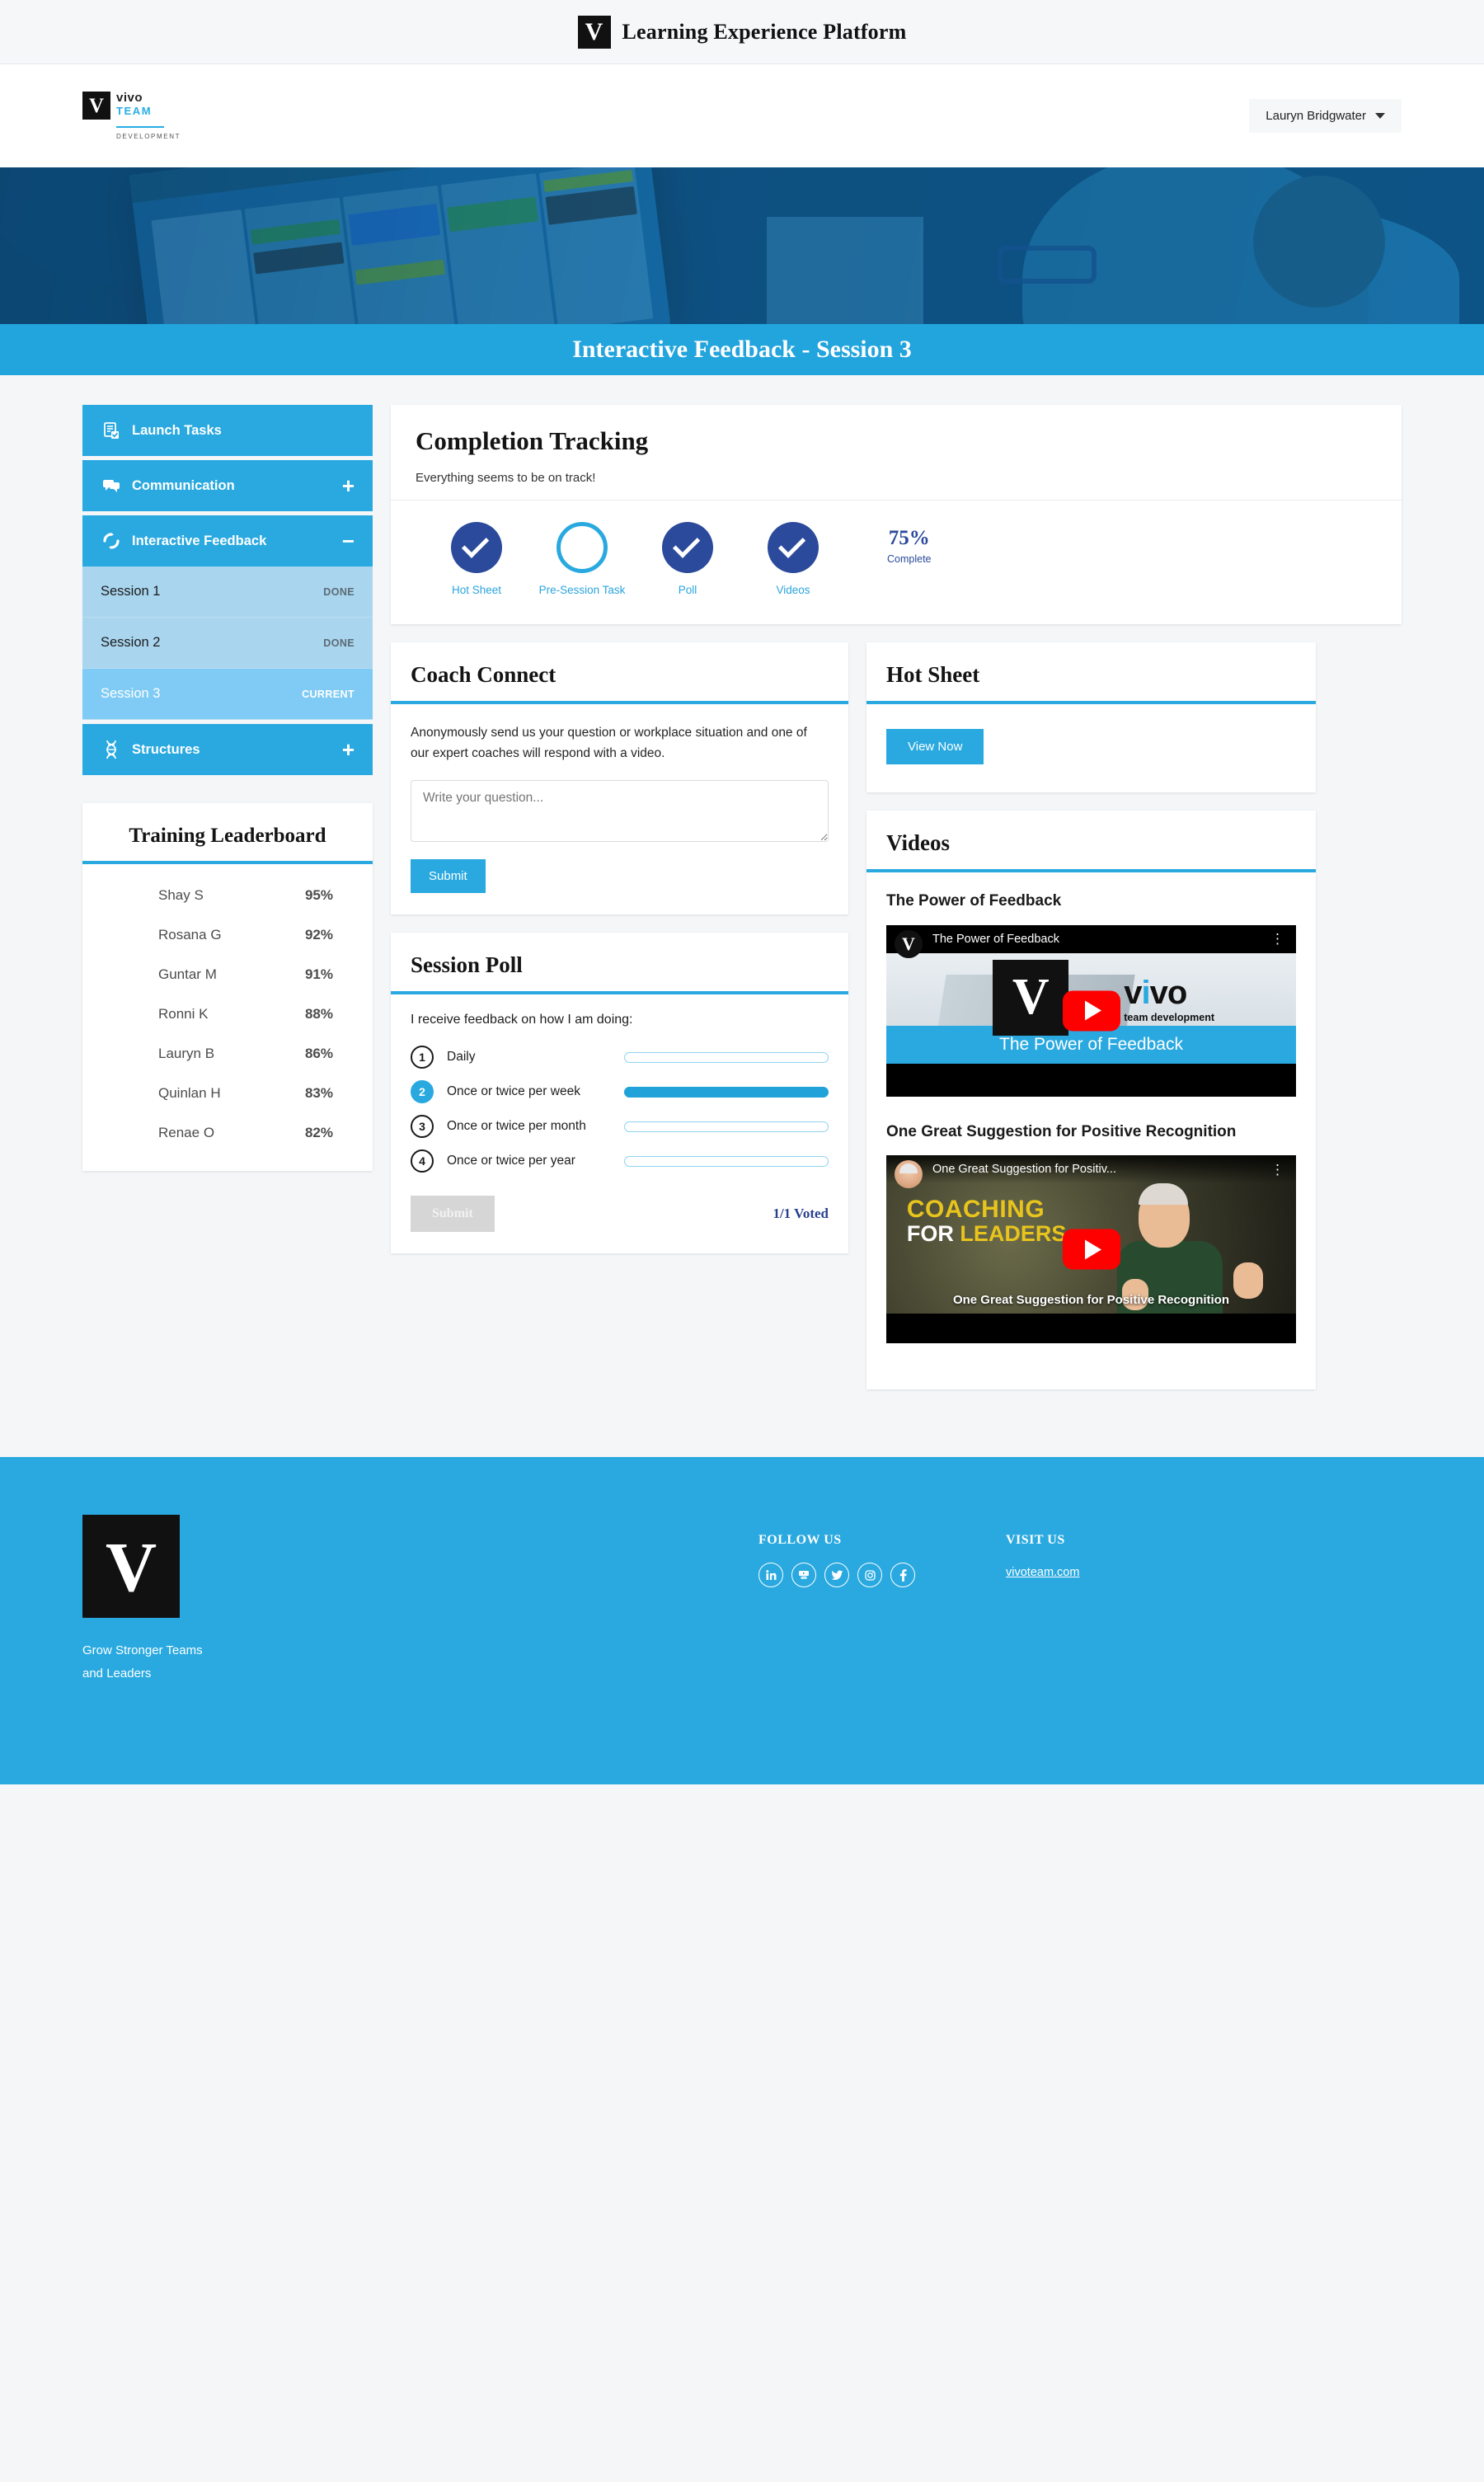  Describe the element at coordinates (764, 32) in the screenshot. I see `platform-title: Learning Experience Platform` at that location.